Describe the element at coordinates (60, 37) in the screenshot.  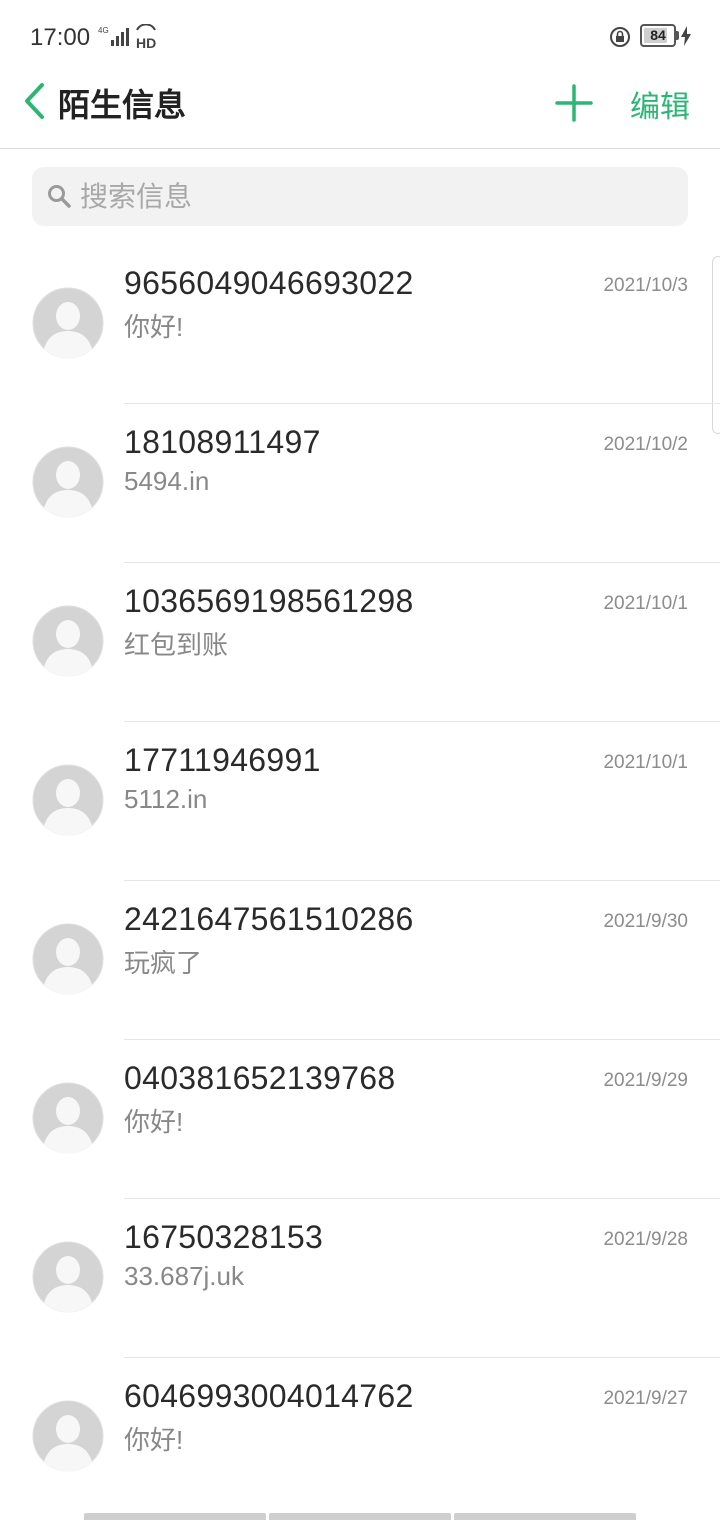
I see `status-time: 17:00` at that location.